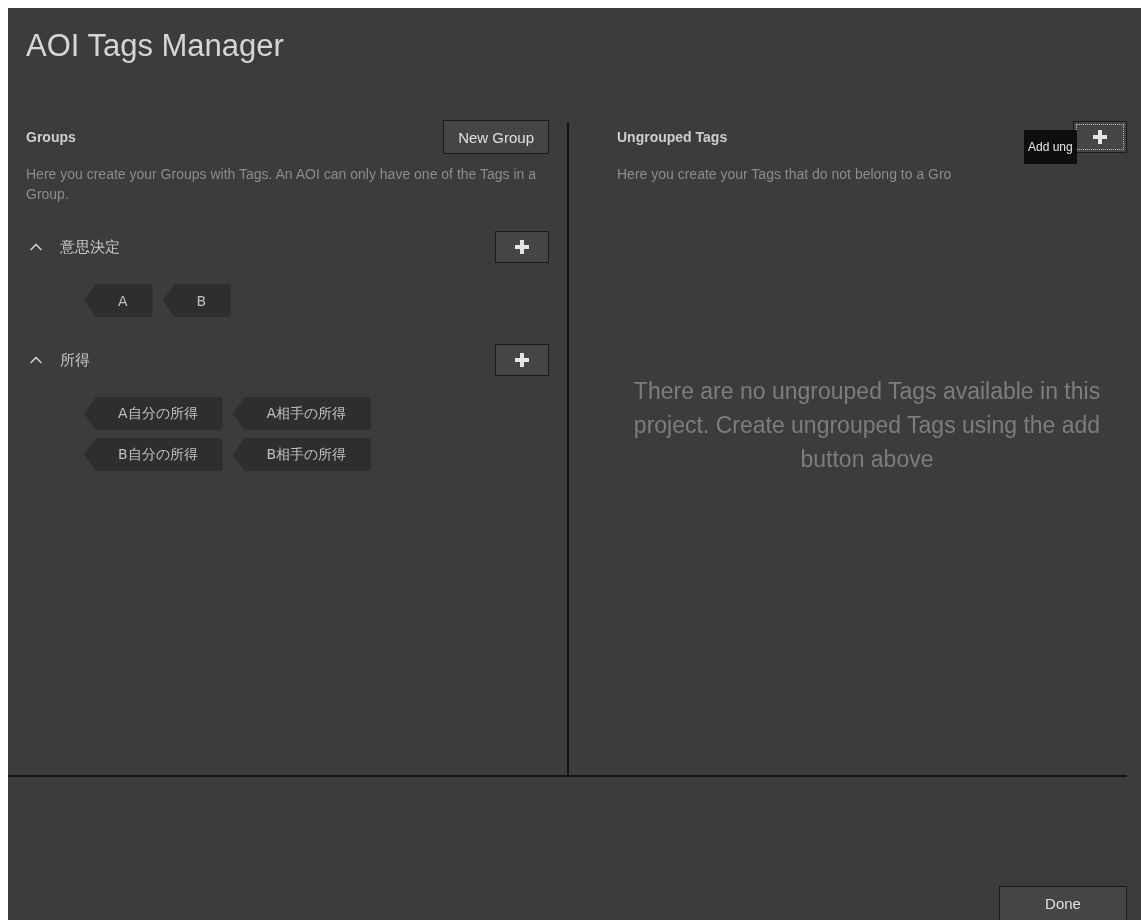  Describe the element at coordinates (51, 137) in the screenshot. I see `section-heading: Groups` at that location.